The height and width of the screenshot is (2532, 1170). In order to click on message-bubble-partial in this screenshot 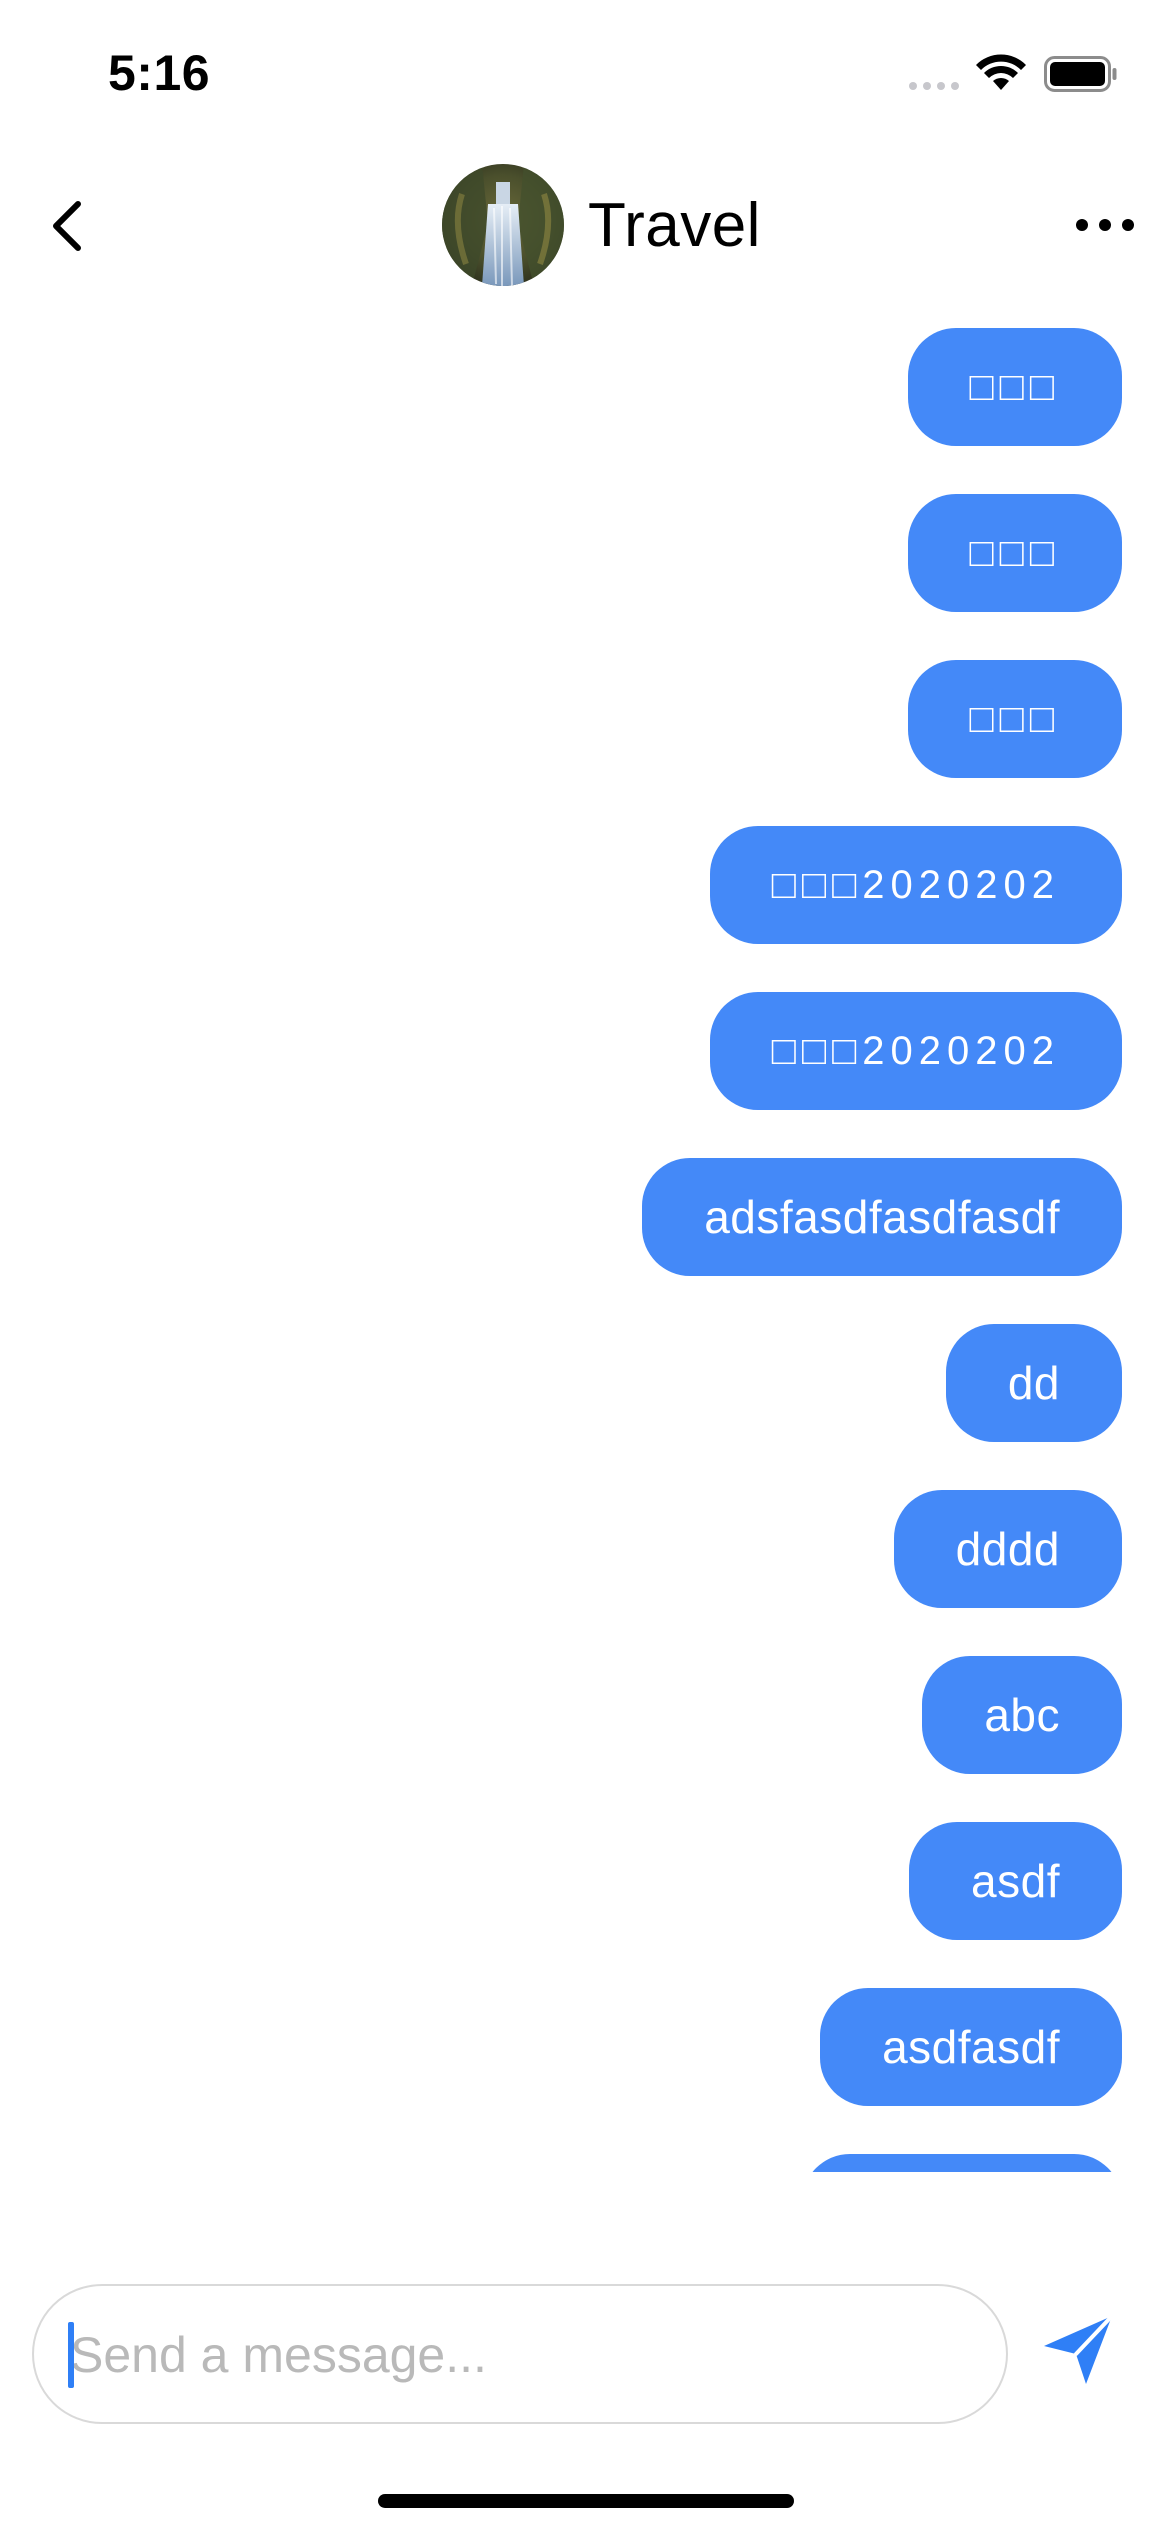, I will do `click(962, 2163)`.